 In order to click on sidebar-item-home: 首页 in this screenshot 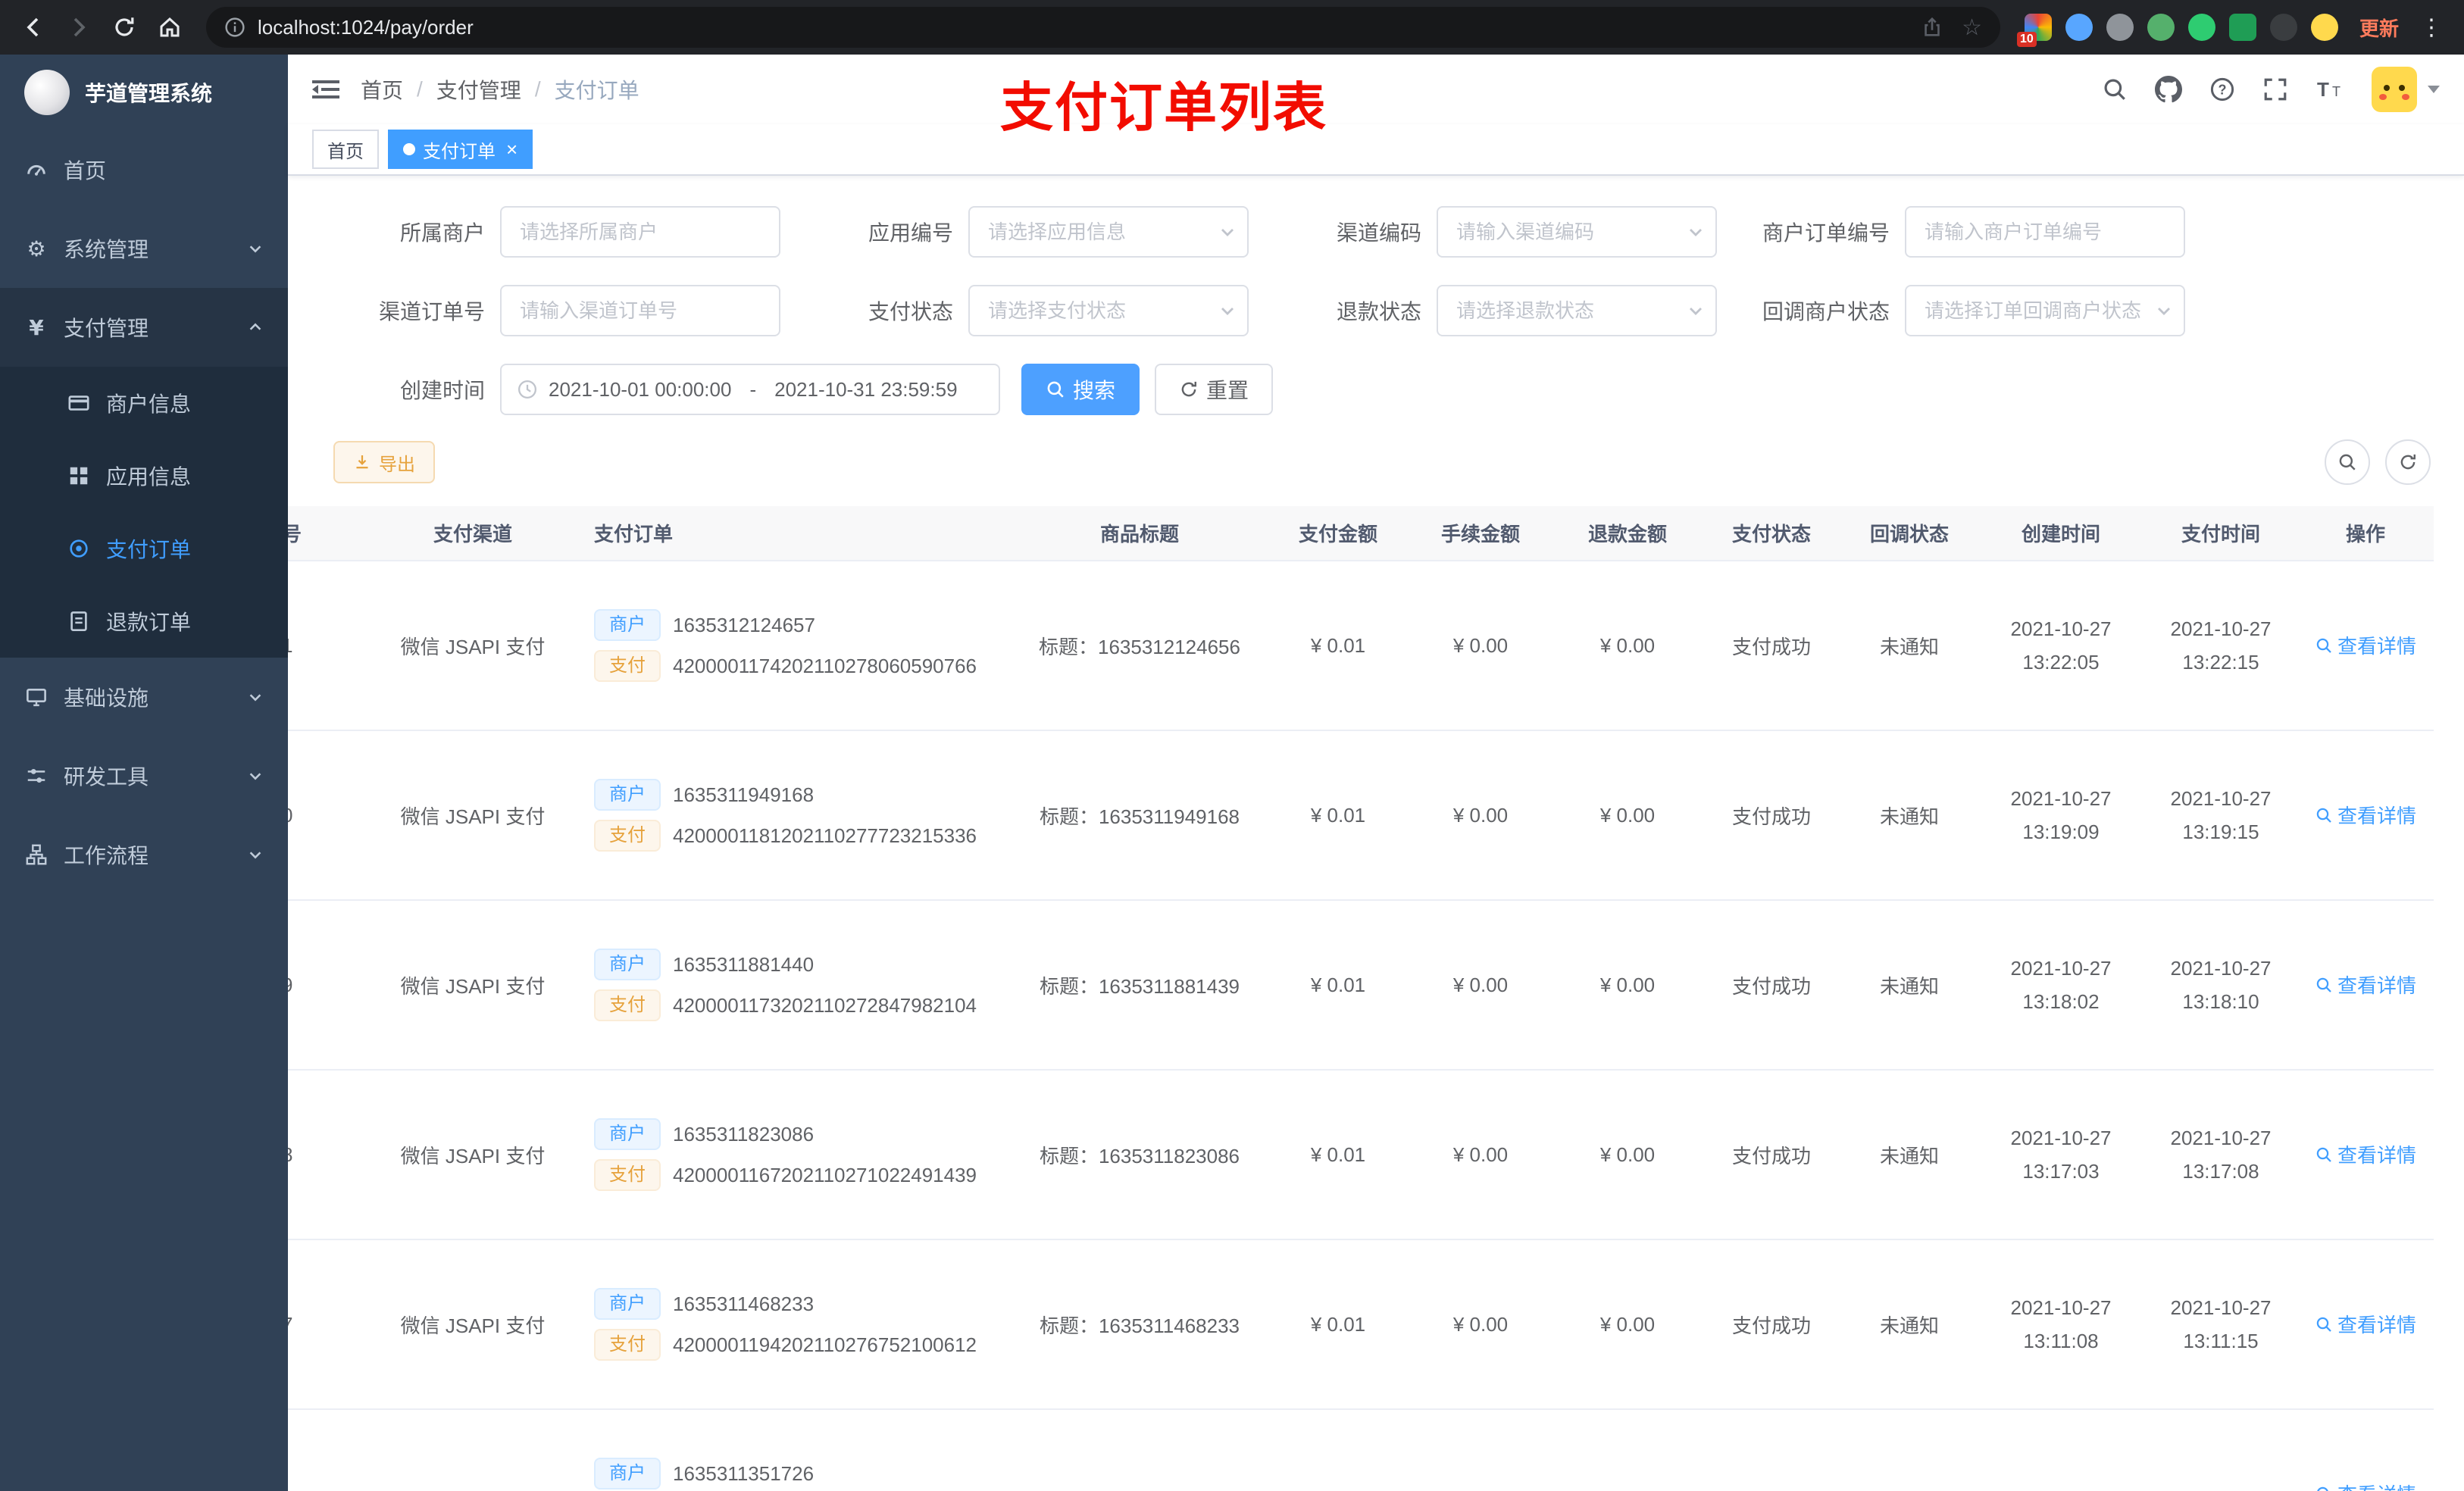, I will do `click(144, 169)`.